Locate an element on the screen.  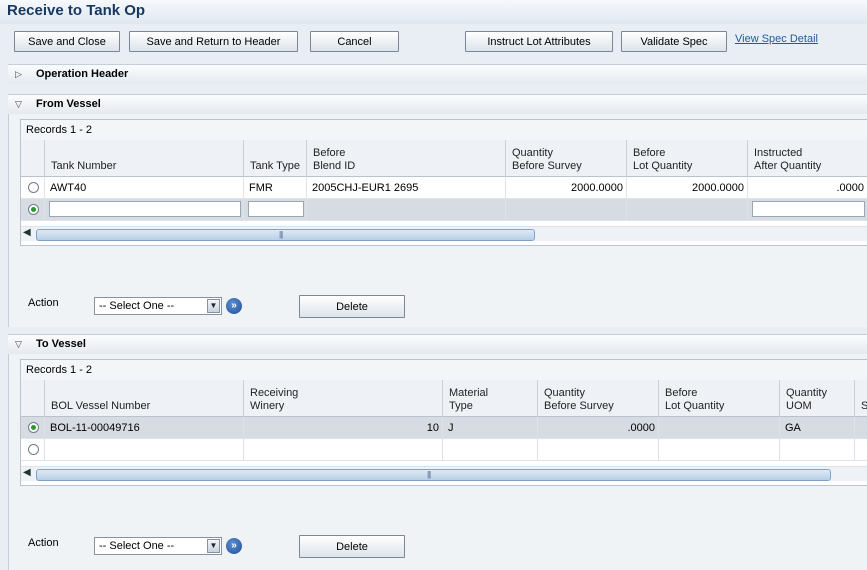
title-bar: Receive to Tank Op is located at coordinates (433, 12).